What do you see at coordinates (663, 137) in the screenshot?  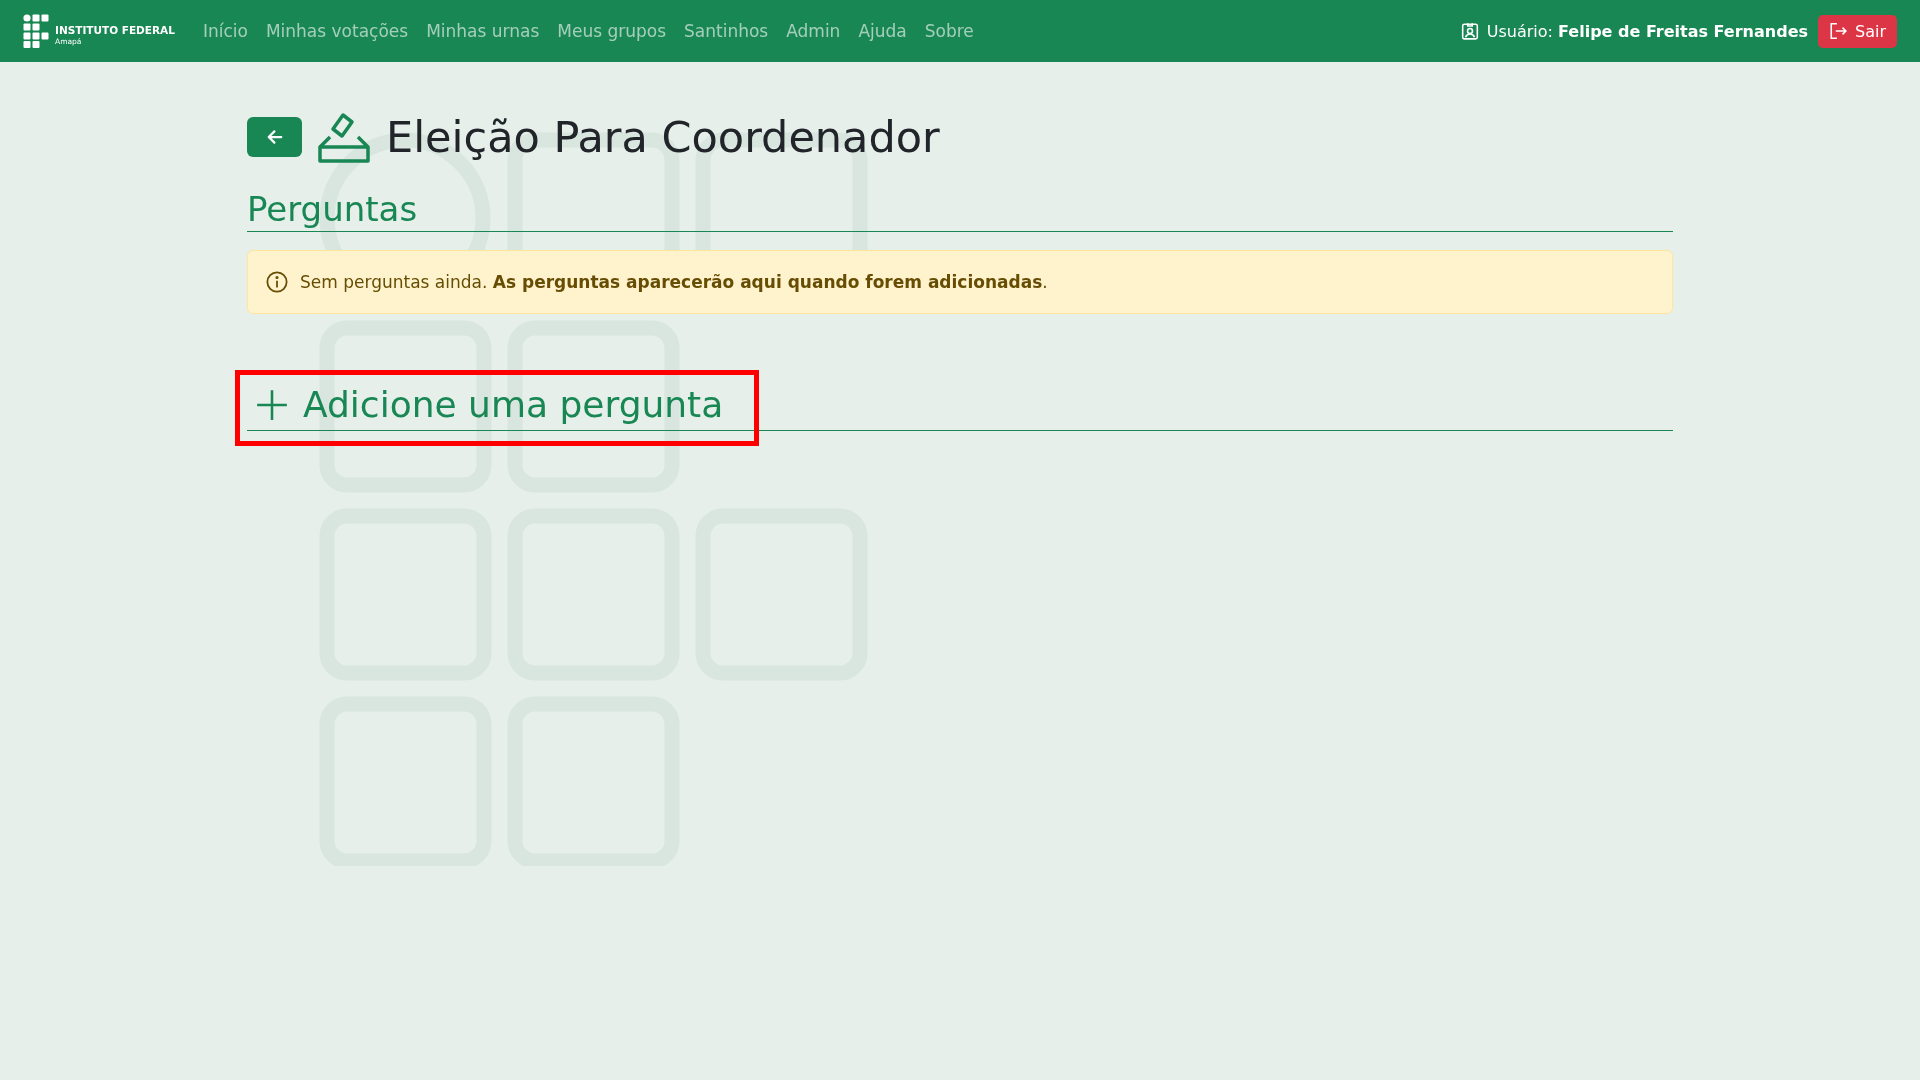 I see `page-title: Eleição Para Coordenador` at bounding box center [663, 137].